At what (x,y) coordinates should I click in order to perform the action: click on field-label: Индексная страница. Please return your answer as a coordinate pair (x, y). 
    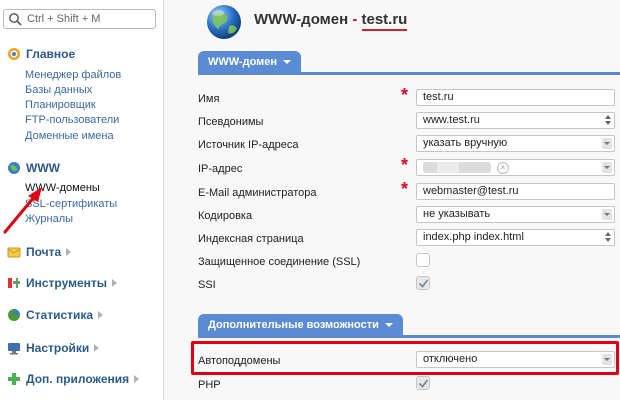
    Looking at the image, I should click on (251, 239).